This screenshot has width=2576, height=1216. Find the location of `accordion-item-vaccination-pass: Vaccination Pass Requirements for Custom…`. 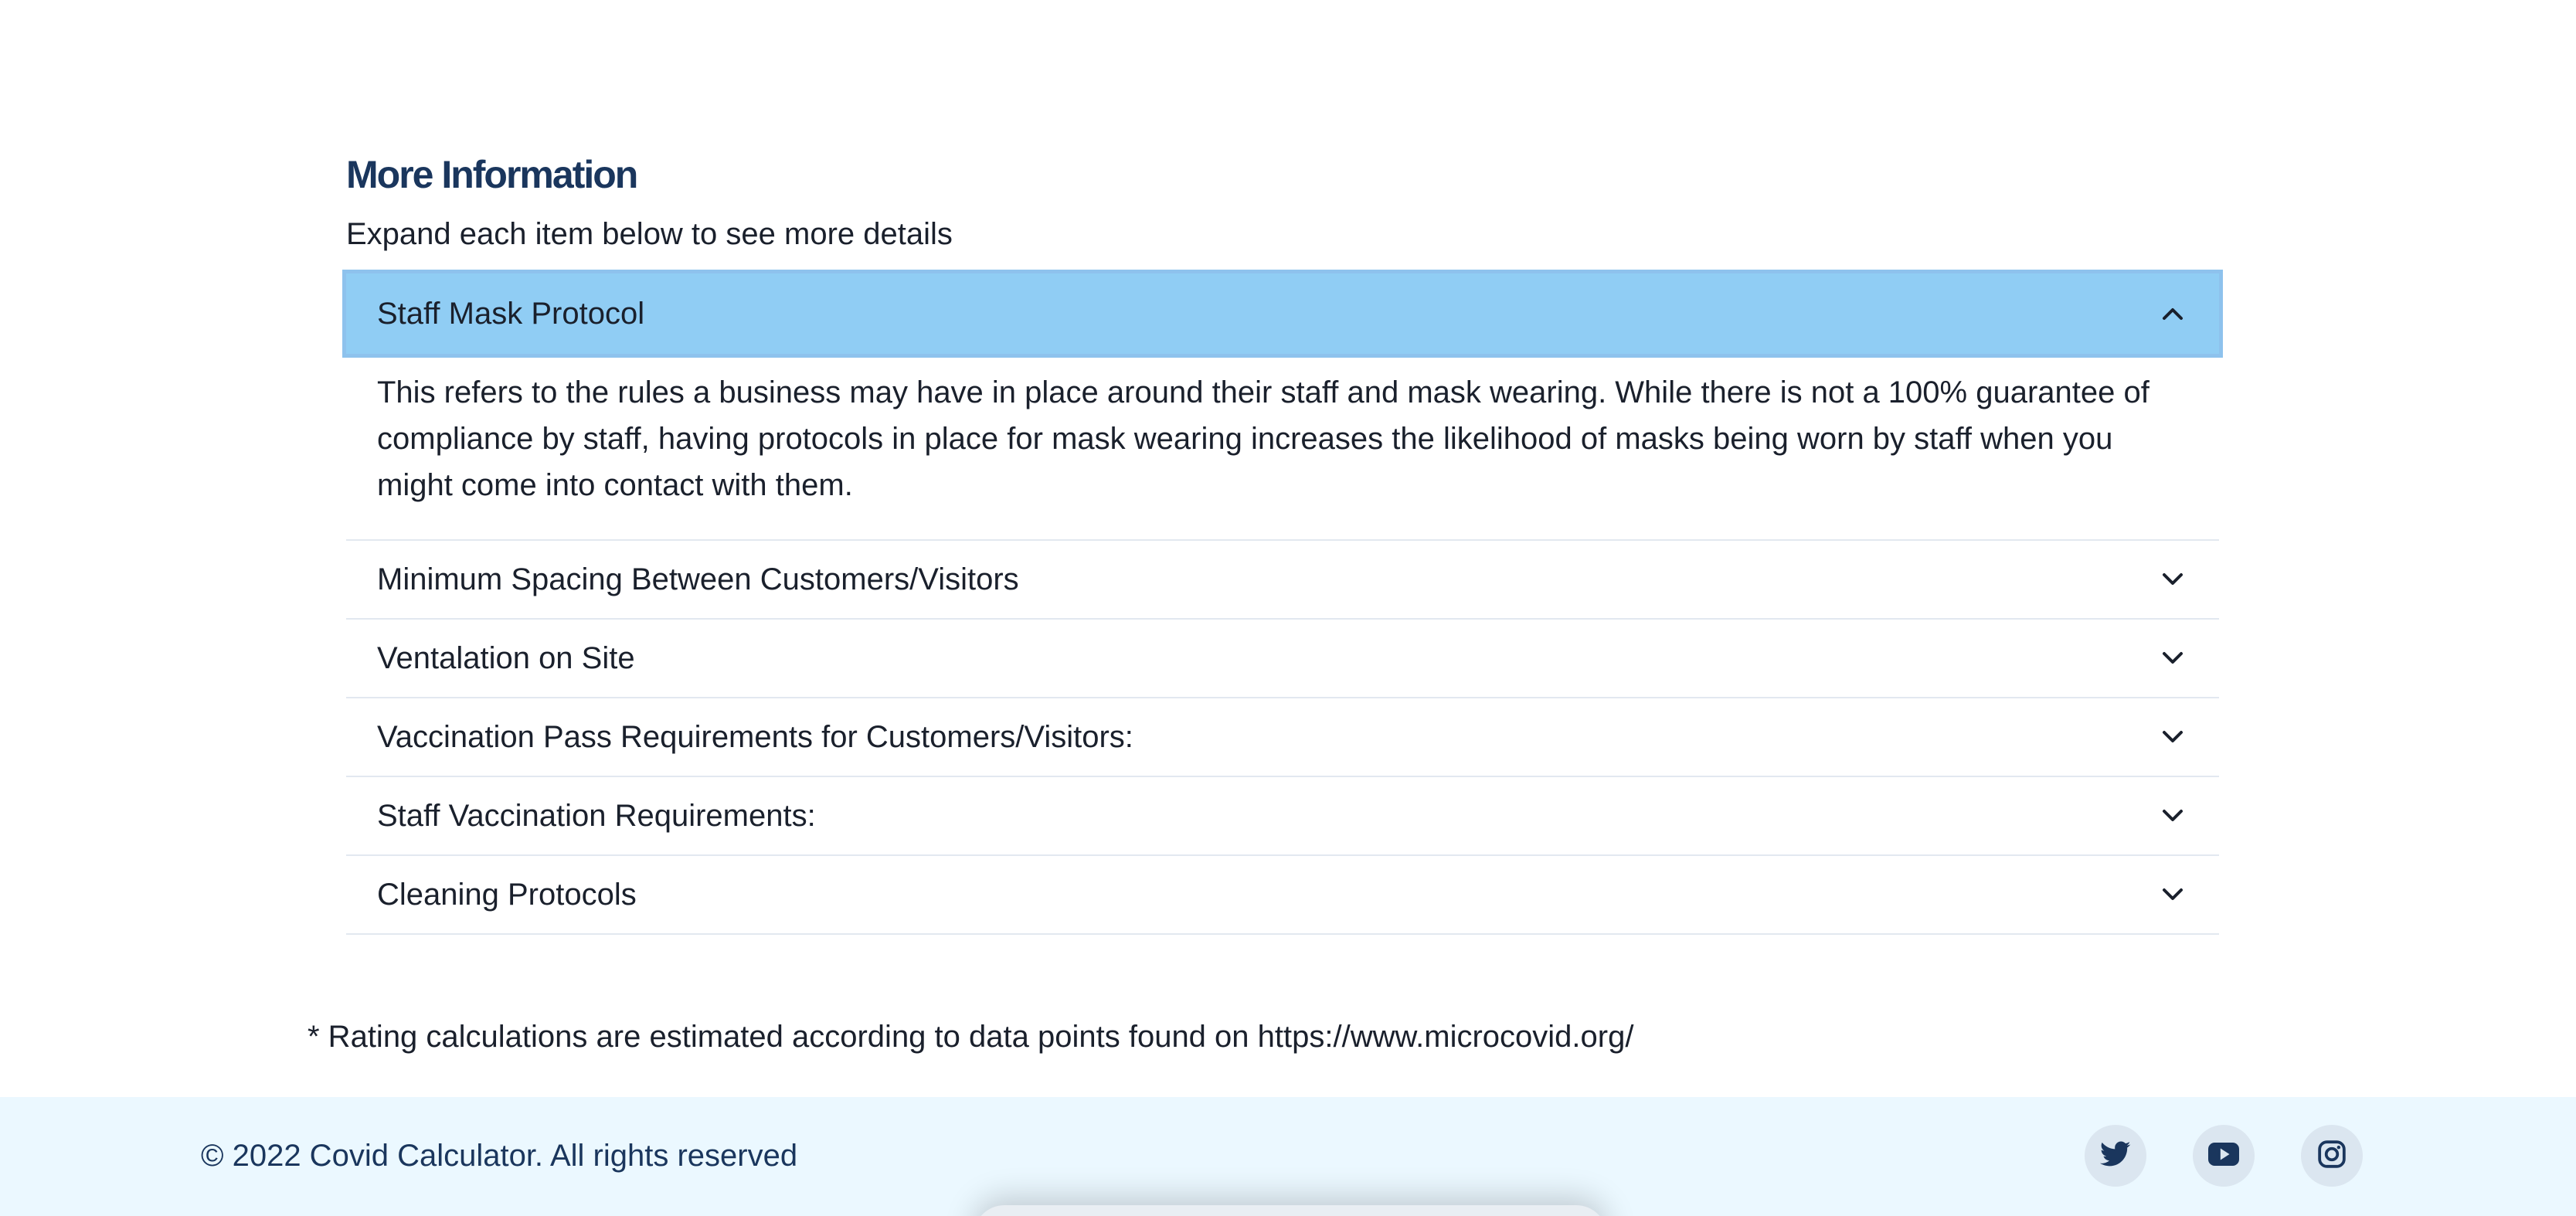

accordion-item-vaccination-pass: Vaccination Pass Requirements for Custom… is located at coordinates (1282, 737).